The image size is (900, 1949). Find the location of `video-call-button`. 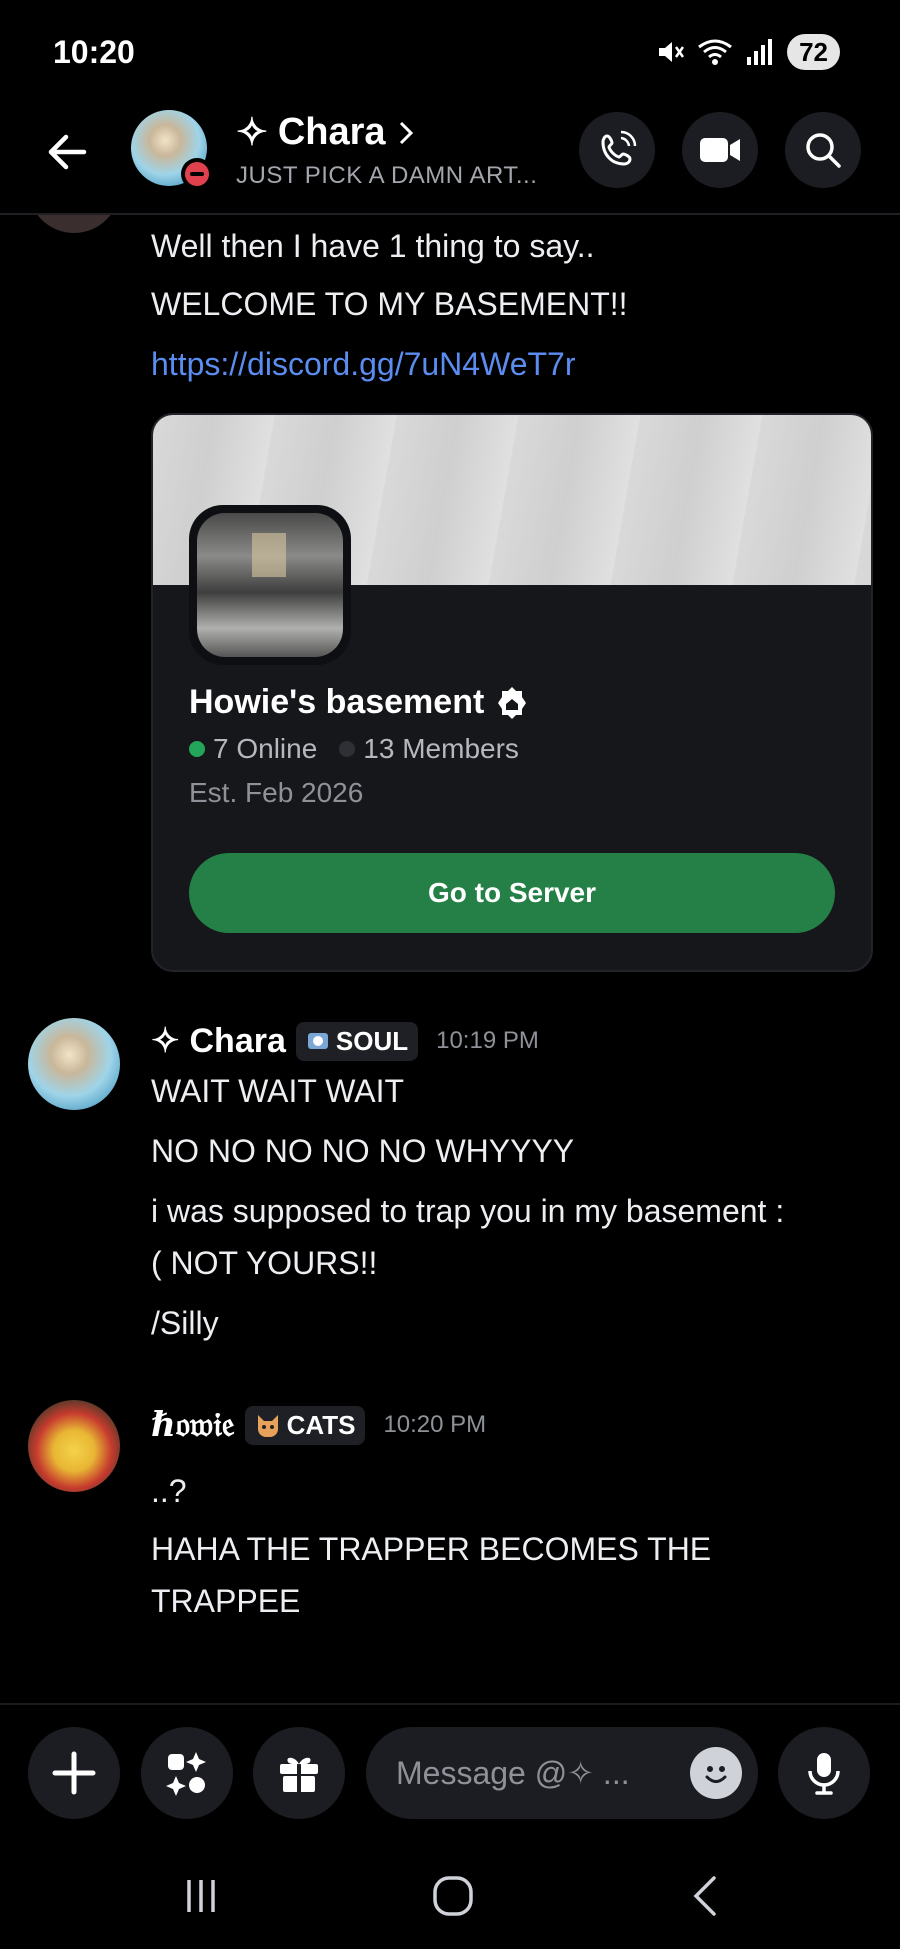

video-call-button is located at coordinates (720, 150).